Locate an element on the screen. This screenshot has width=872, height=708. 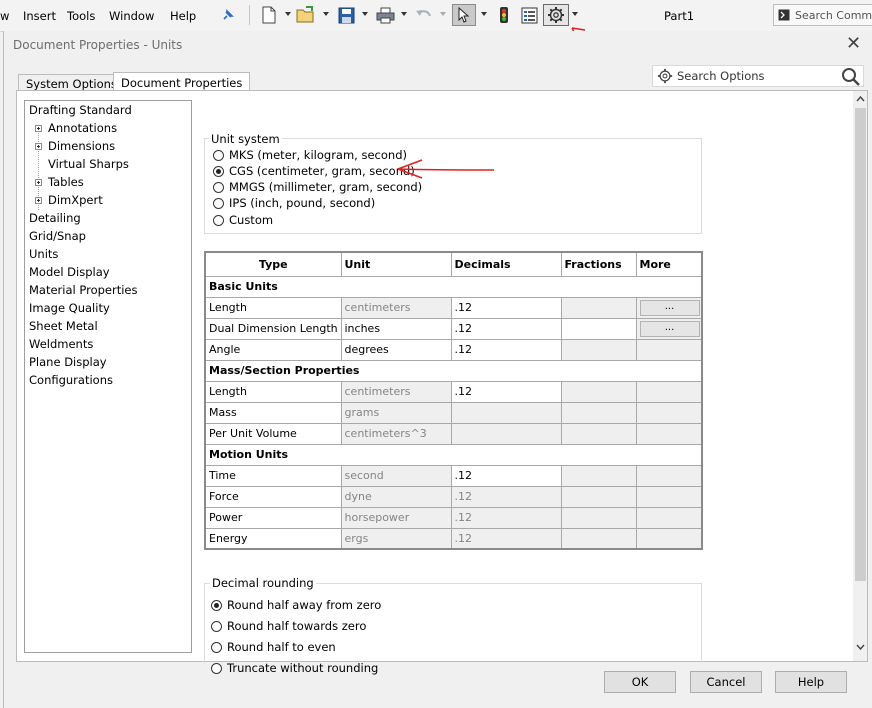
new-document-icon is located at coordinates (269, 15).